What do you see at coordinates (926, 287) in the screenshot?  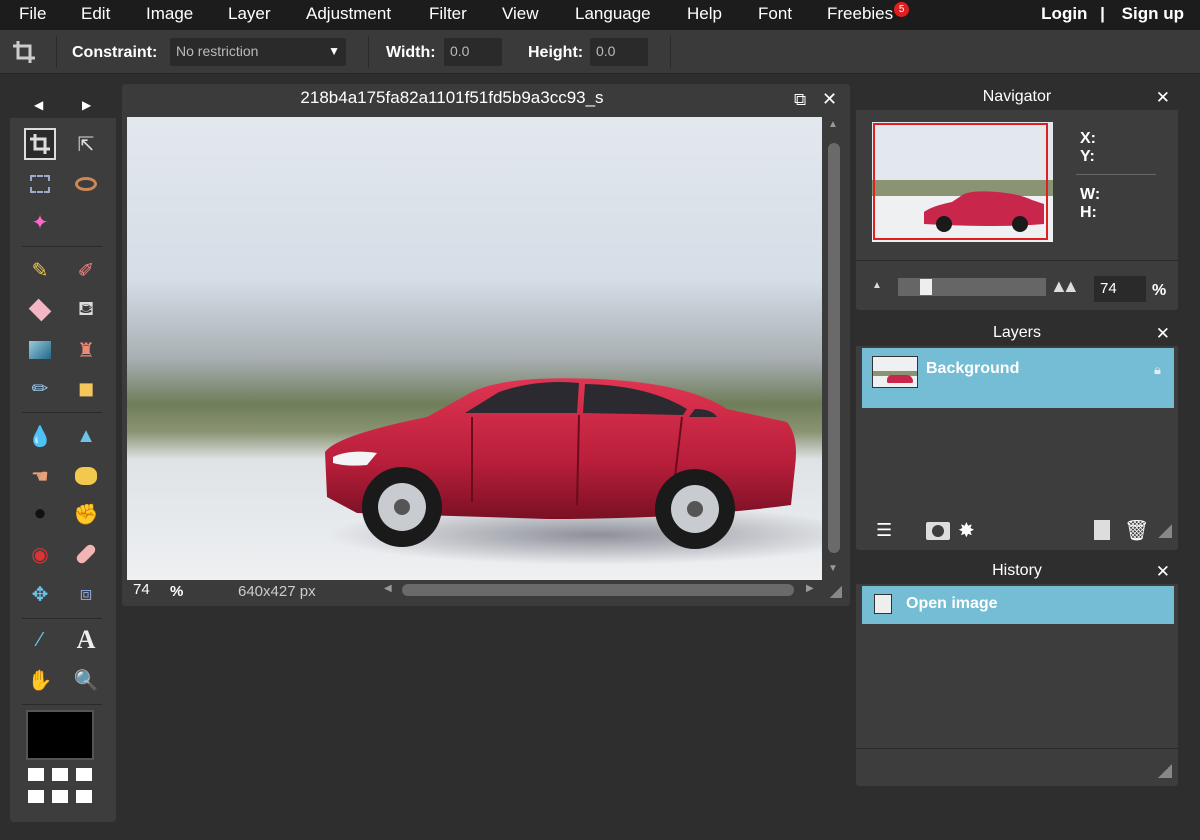 I see `zoom-slider-handle` at bounding box center [926, 287].